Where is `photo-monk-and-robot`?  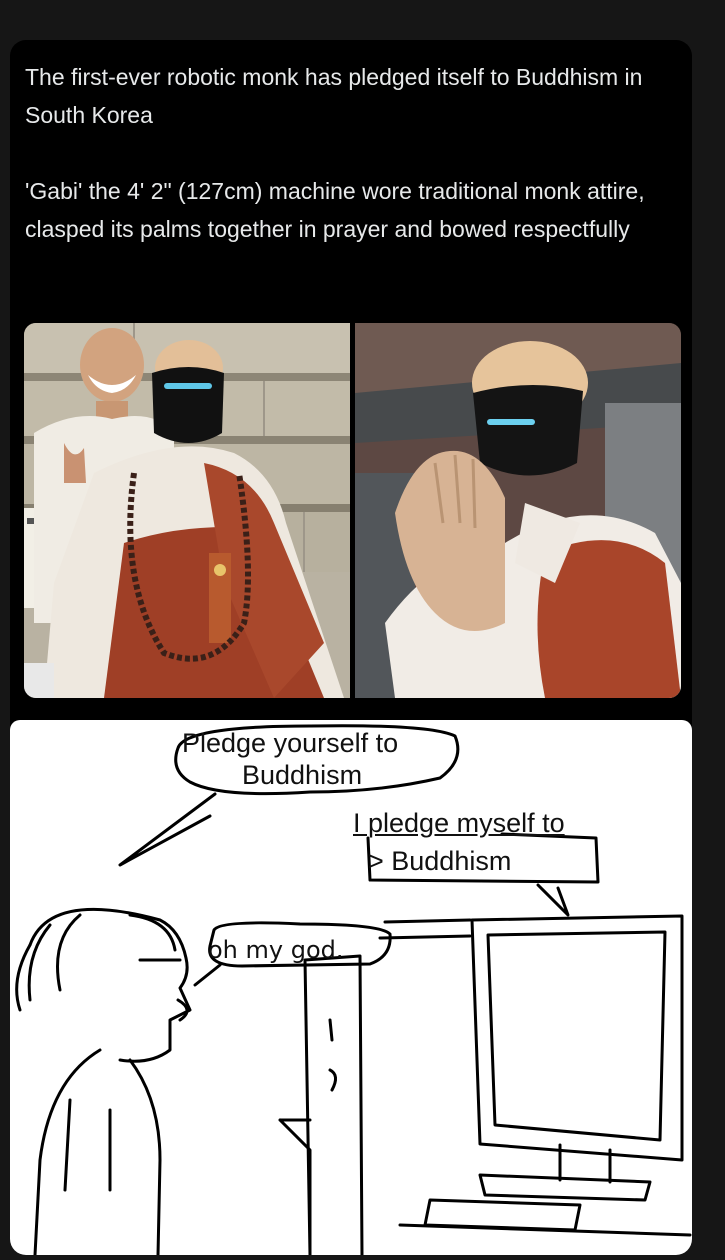 photo-monk-and-robot is located at coordinates (187, 510).